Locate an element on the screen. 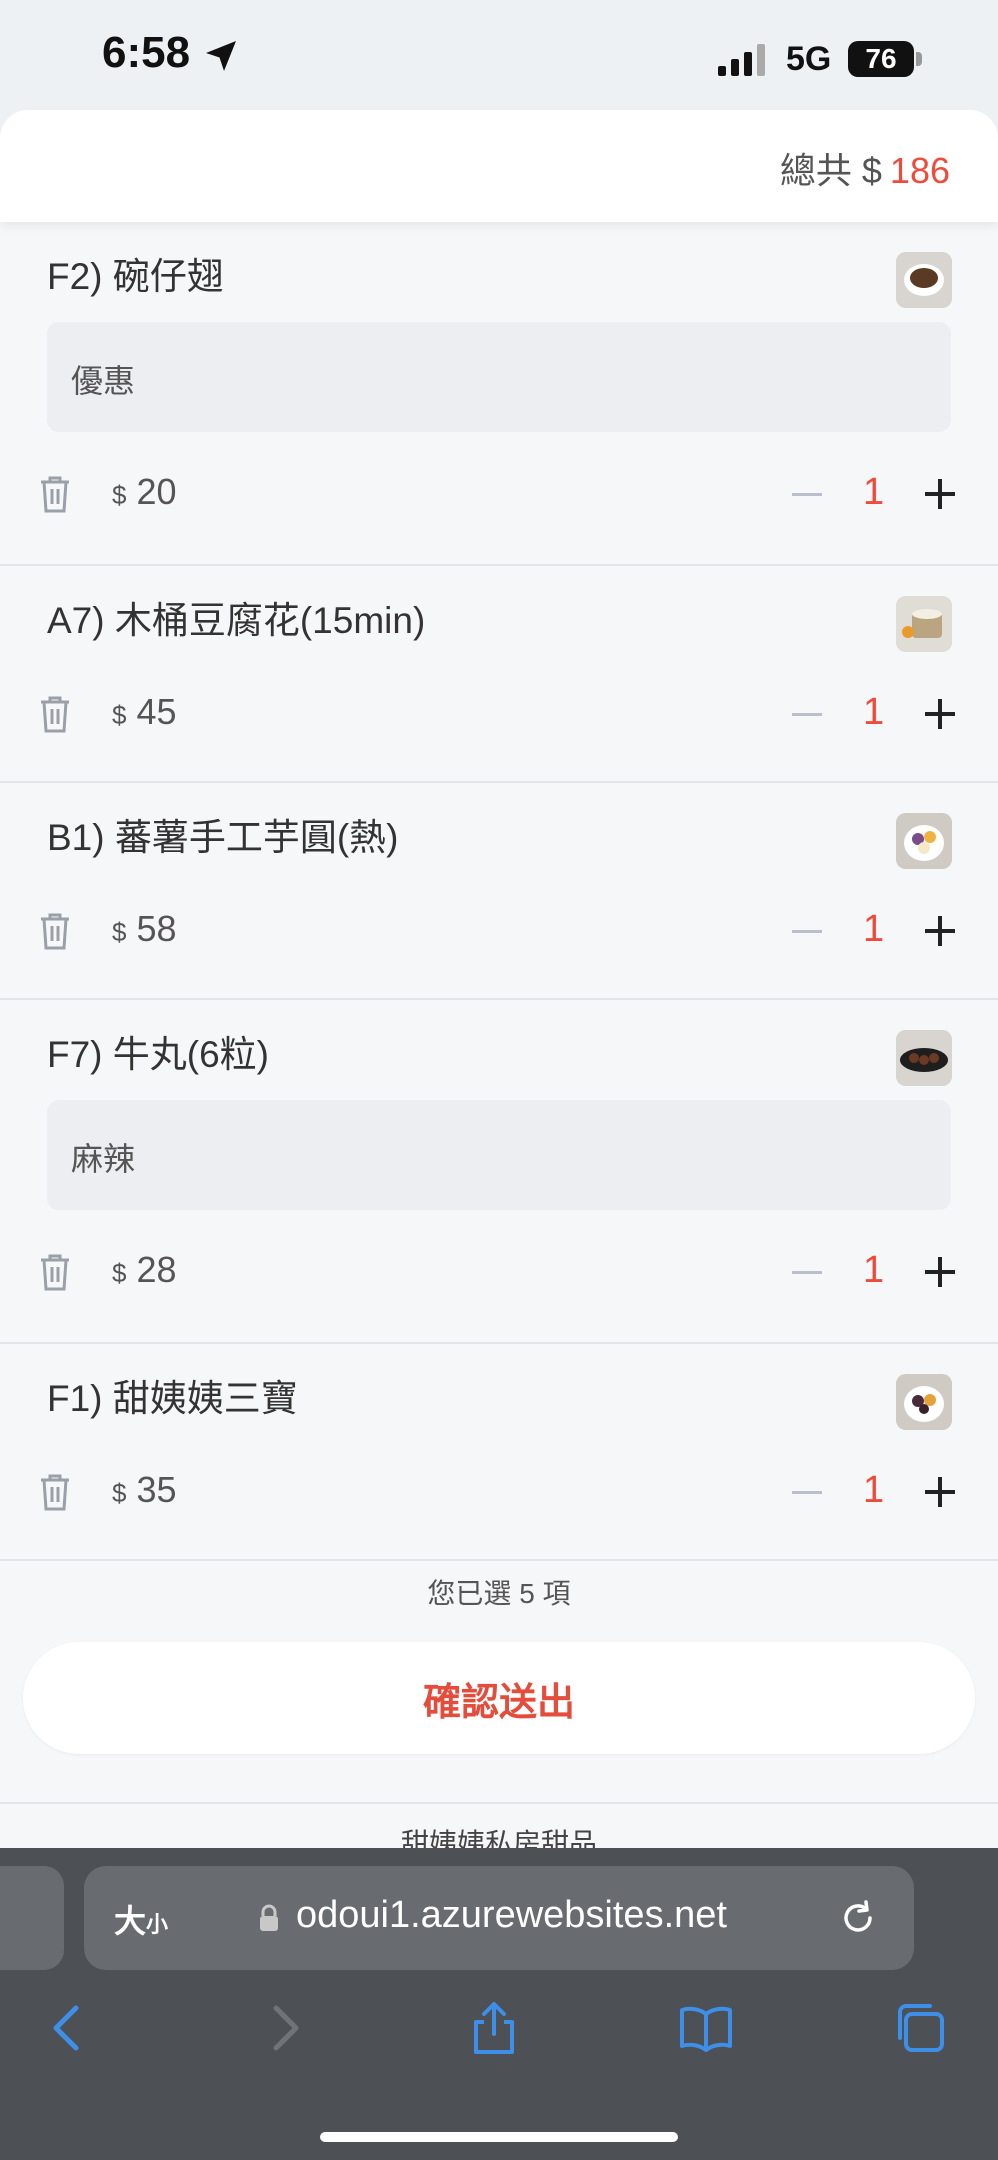 This screenshot has width=998, height=2160. order-total: 總共 $186 is located at coordinates (865, 168).